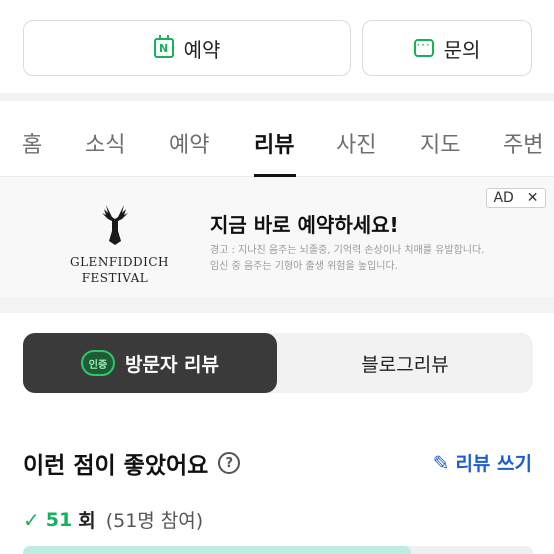  I want to click on help-icon: ?, so click(229, 463).